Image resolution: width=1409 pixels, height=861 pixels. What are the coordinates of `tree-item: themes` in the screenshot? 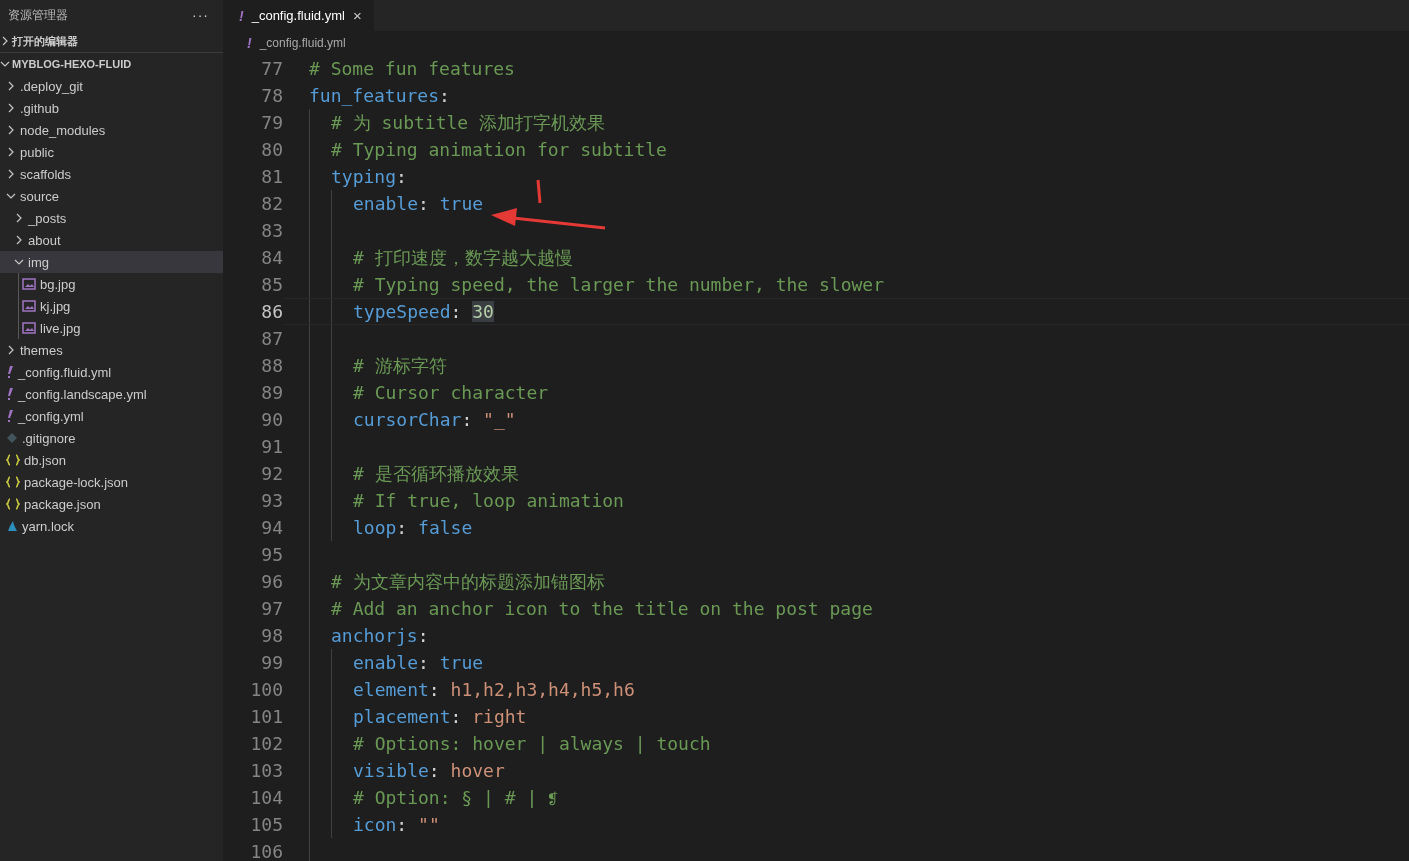 It's located at (111, 350).